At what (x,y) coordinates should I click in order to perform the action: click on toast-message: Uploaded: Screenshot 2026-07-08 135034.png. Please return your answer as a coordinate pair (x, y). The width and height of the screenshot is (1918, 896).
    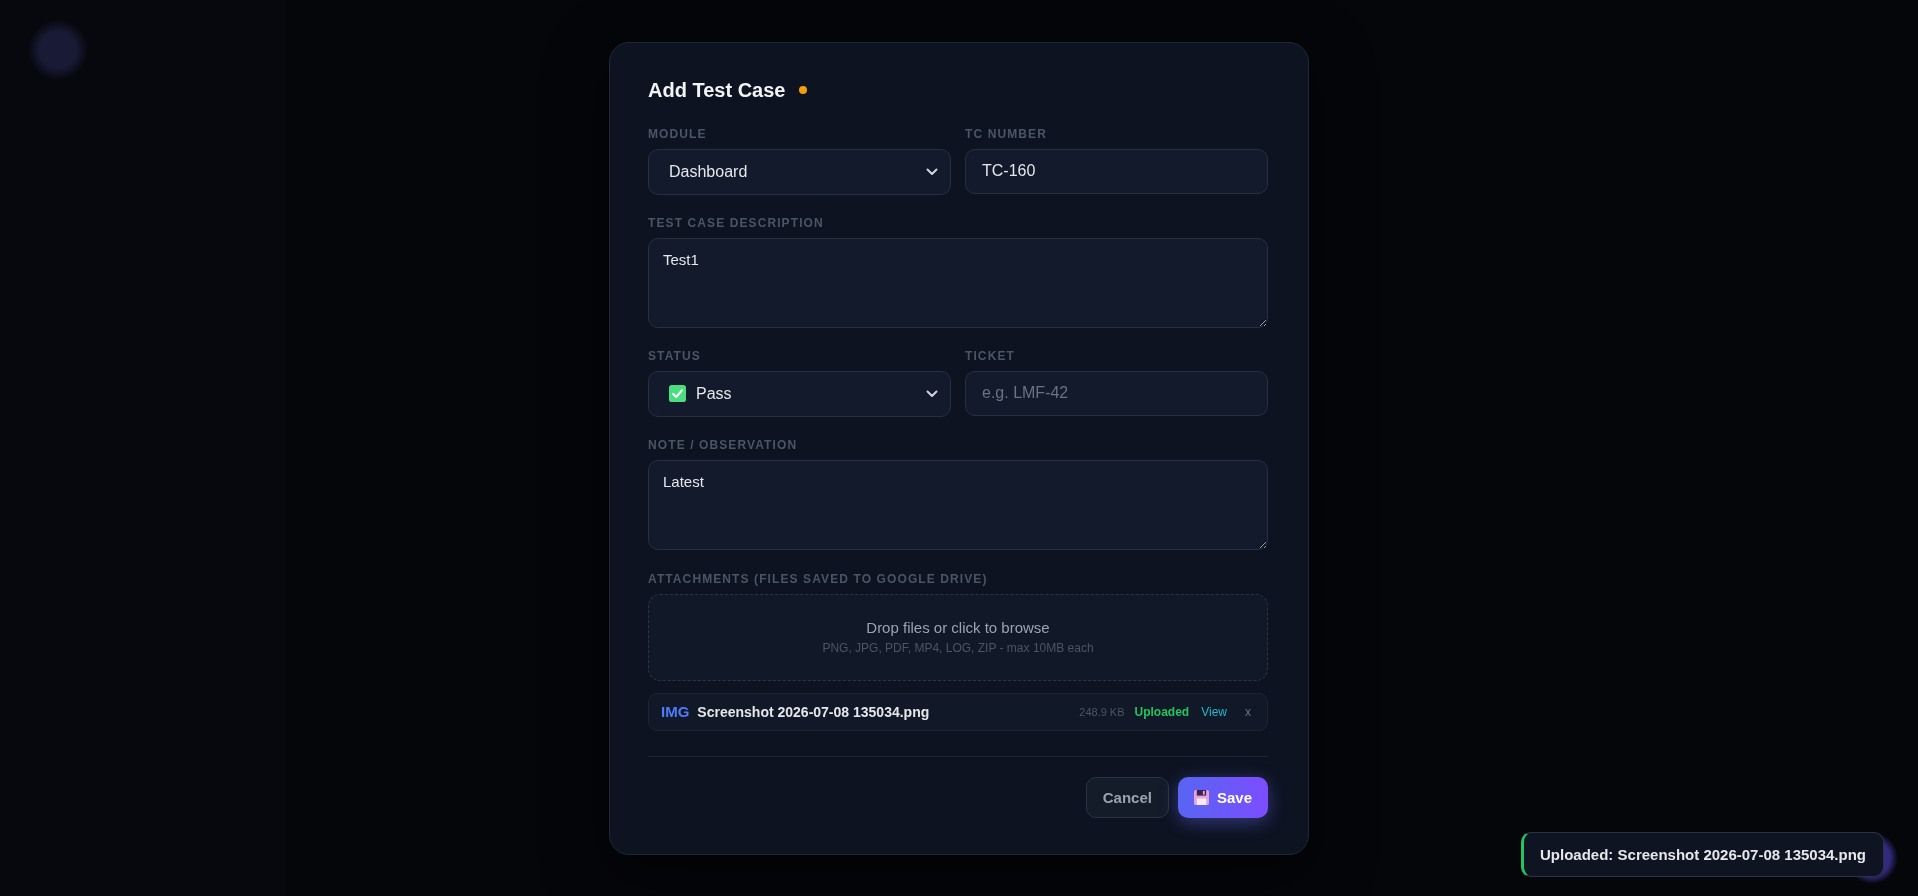
    Looking at the image, I should click on (1702, 854).